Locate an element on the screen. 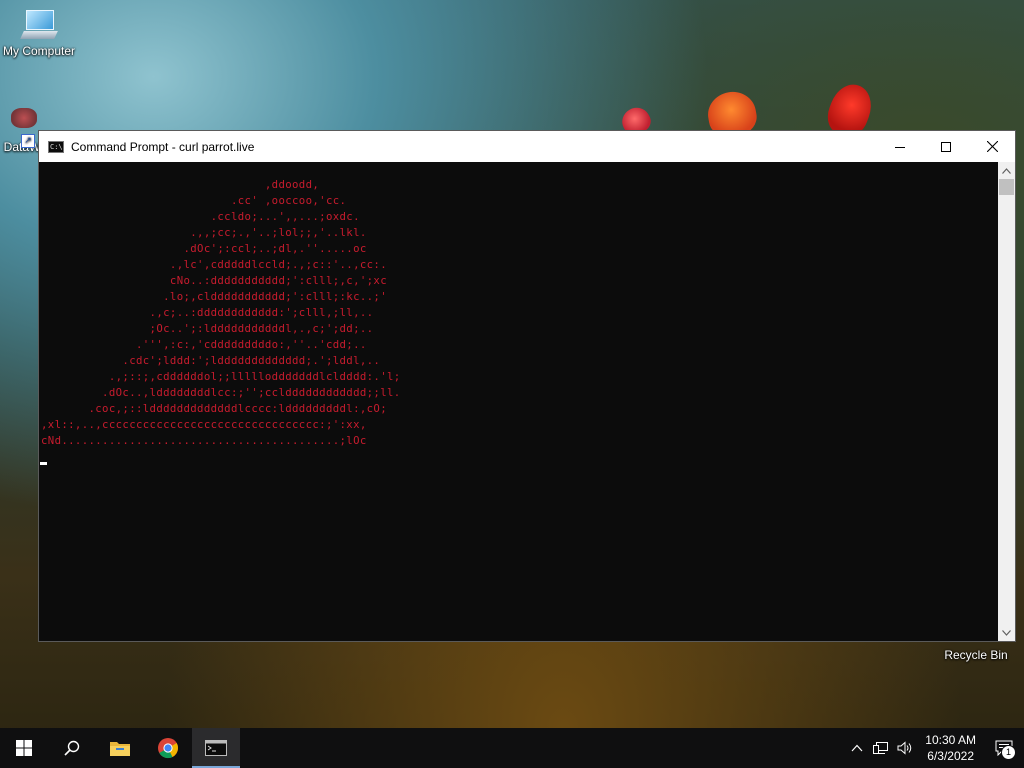  search-button is located at coordinates (72, 748).